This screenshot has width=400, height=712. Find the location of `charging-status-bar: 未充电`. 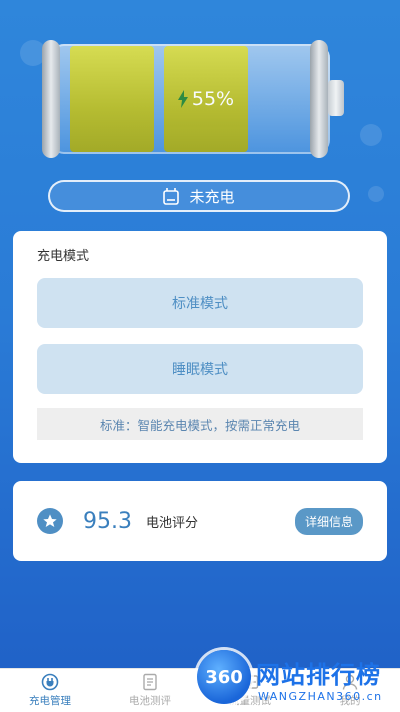

charging-status-bar: 未充电 is located at coordinates (199, 196).